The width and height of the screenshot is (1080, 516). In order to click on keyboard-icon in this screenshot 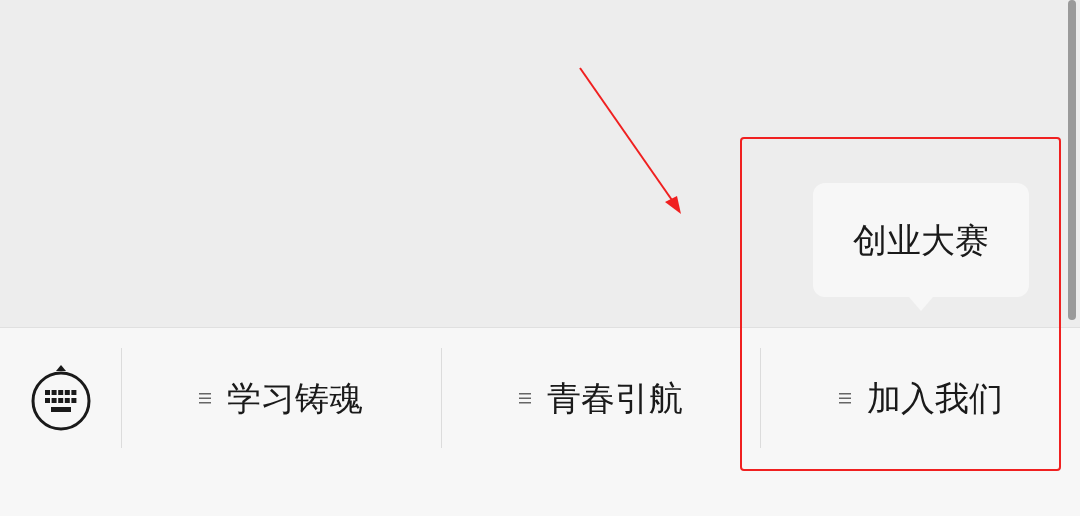, I will do `click(60, 398)`.